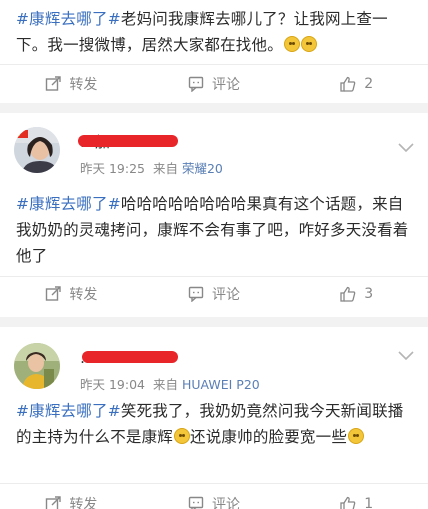 Image resolution: width=428 pixels, height=509 pixels. What do you see at coordinates (369, 84) in the screenshot?
I see `like-count: 2` at bounding box center [369, 84].